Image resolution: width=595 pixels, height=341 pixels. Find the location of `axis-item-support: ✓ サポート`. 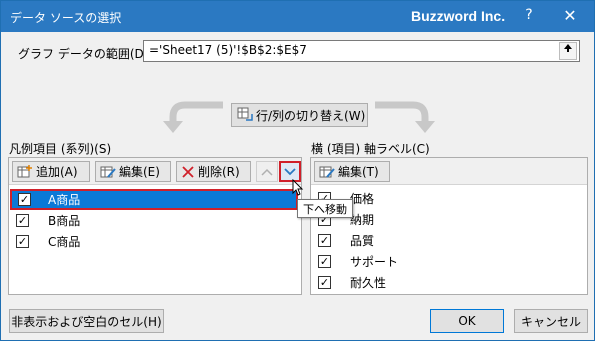

axis-item-support: ✓ サポート is located at coordinates (449, 261).